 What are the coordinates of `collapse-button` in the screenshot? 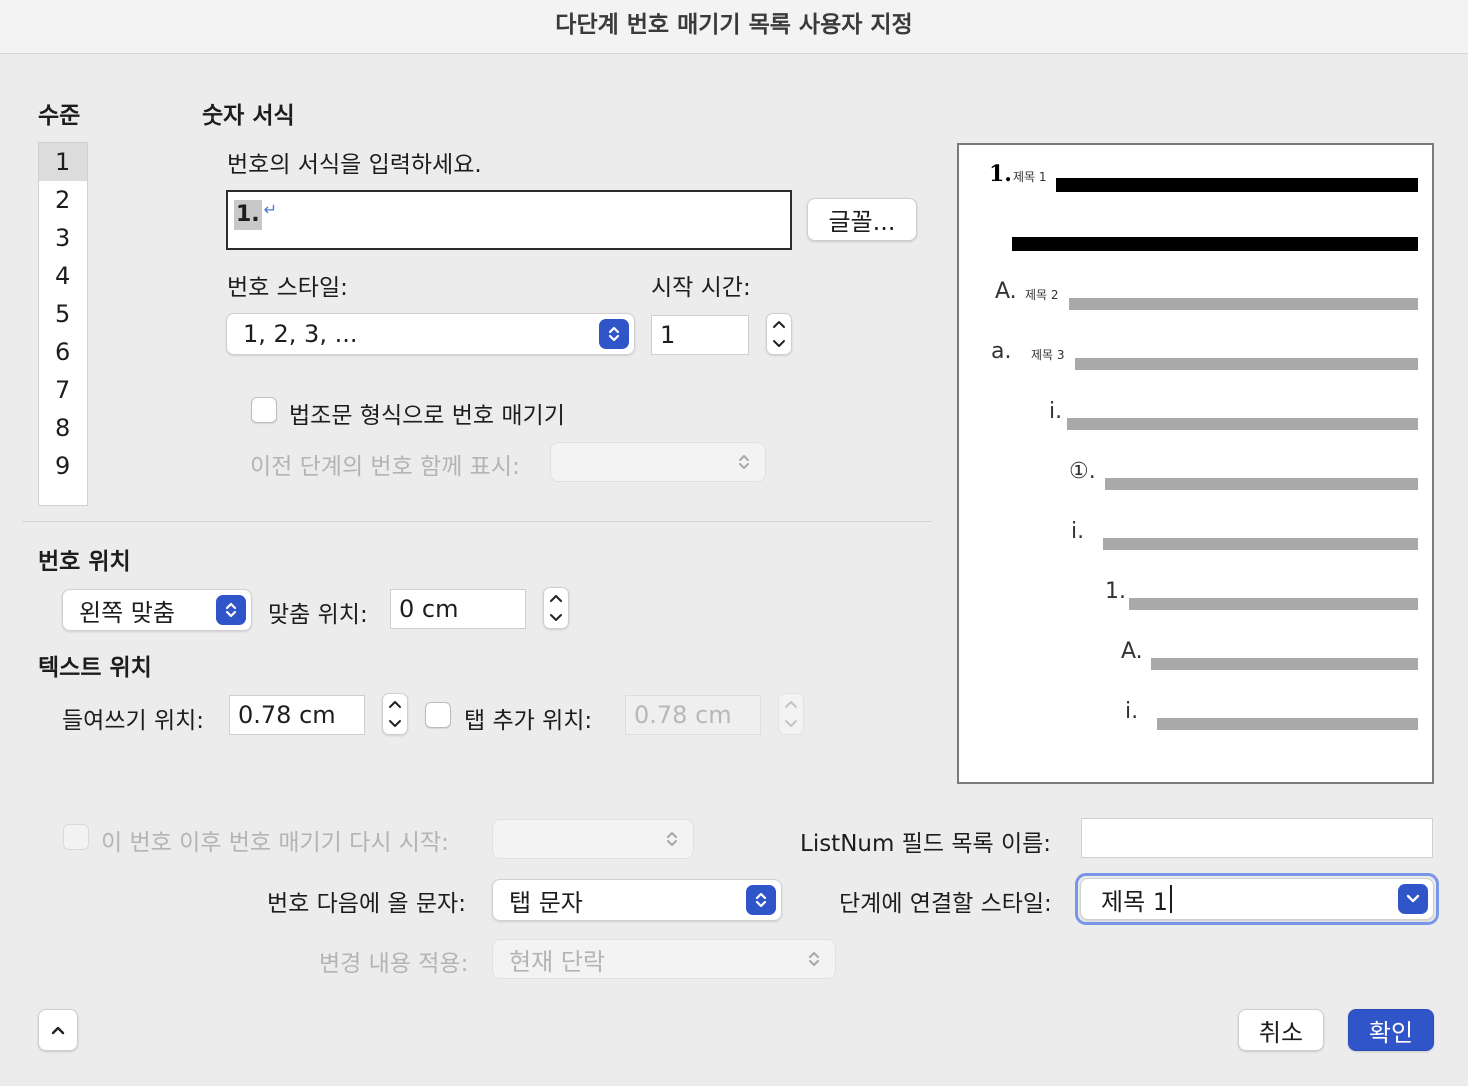 It's located at (58, 1030).